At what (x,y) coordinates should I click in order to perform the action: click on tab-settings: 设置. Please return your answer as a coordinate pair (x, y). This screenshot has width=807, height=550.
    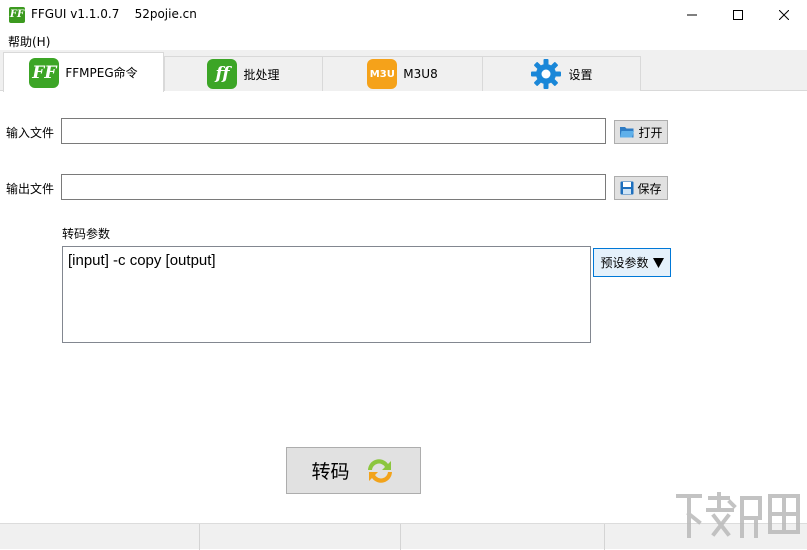
    Looking at the image, I should click on (561, 73).